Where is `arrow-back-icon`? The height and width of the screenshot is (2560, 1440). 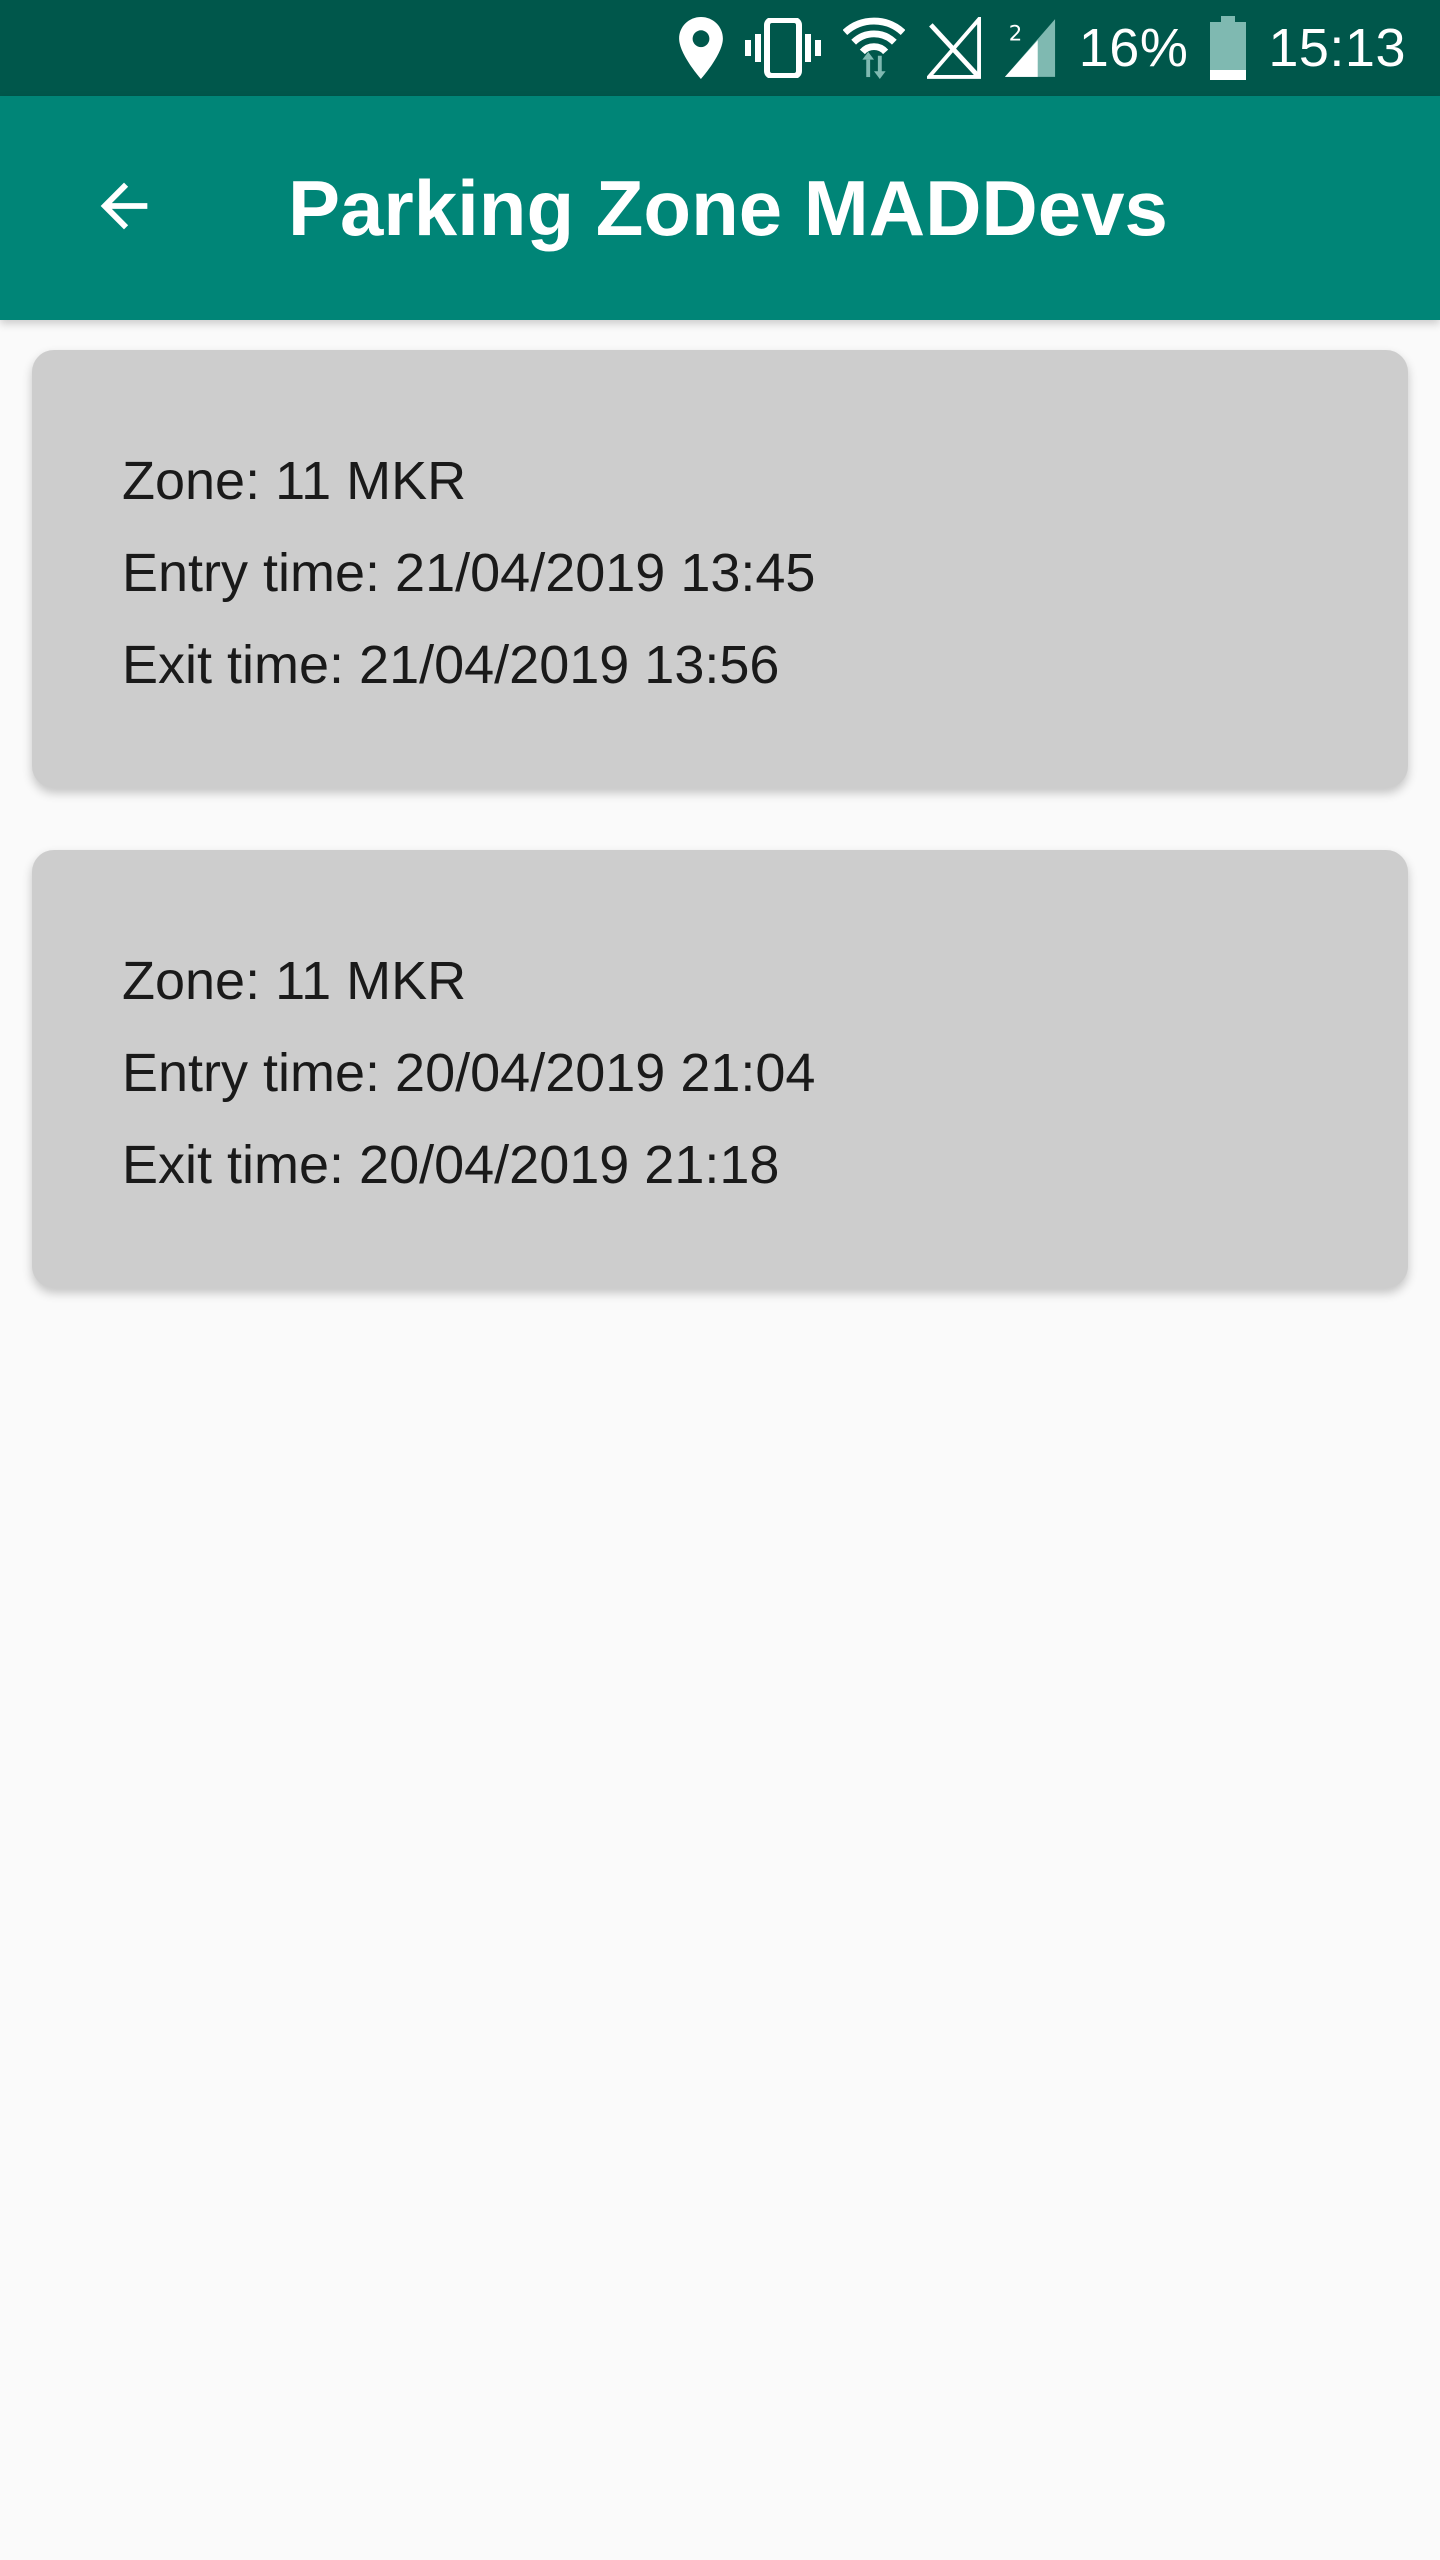 arrow-back-icon is located at coordinates (124, 208).